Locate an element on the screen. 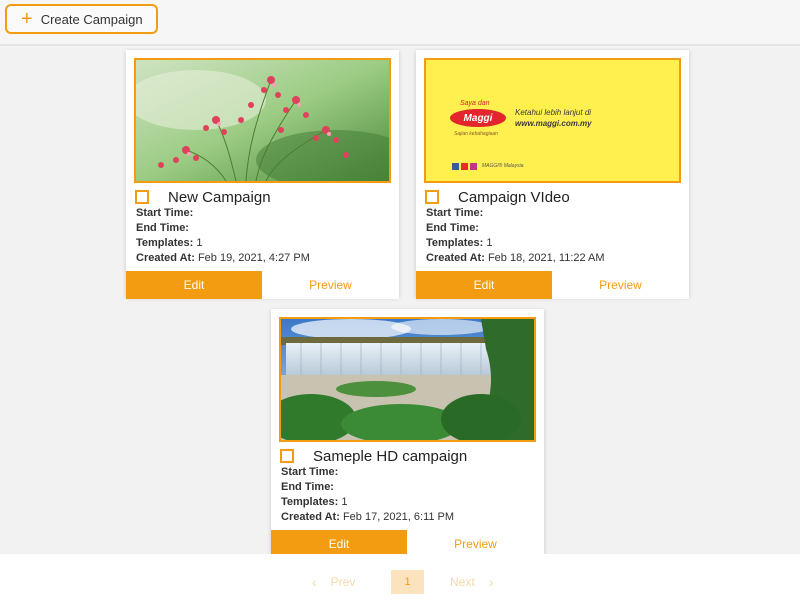  campaign-title: Campaign VIdeo is located at coordinates (514, 197).